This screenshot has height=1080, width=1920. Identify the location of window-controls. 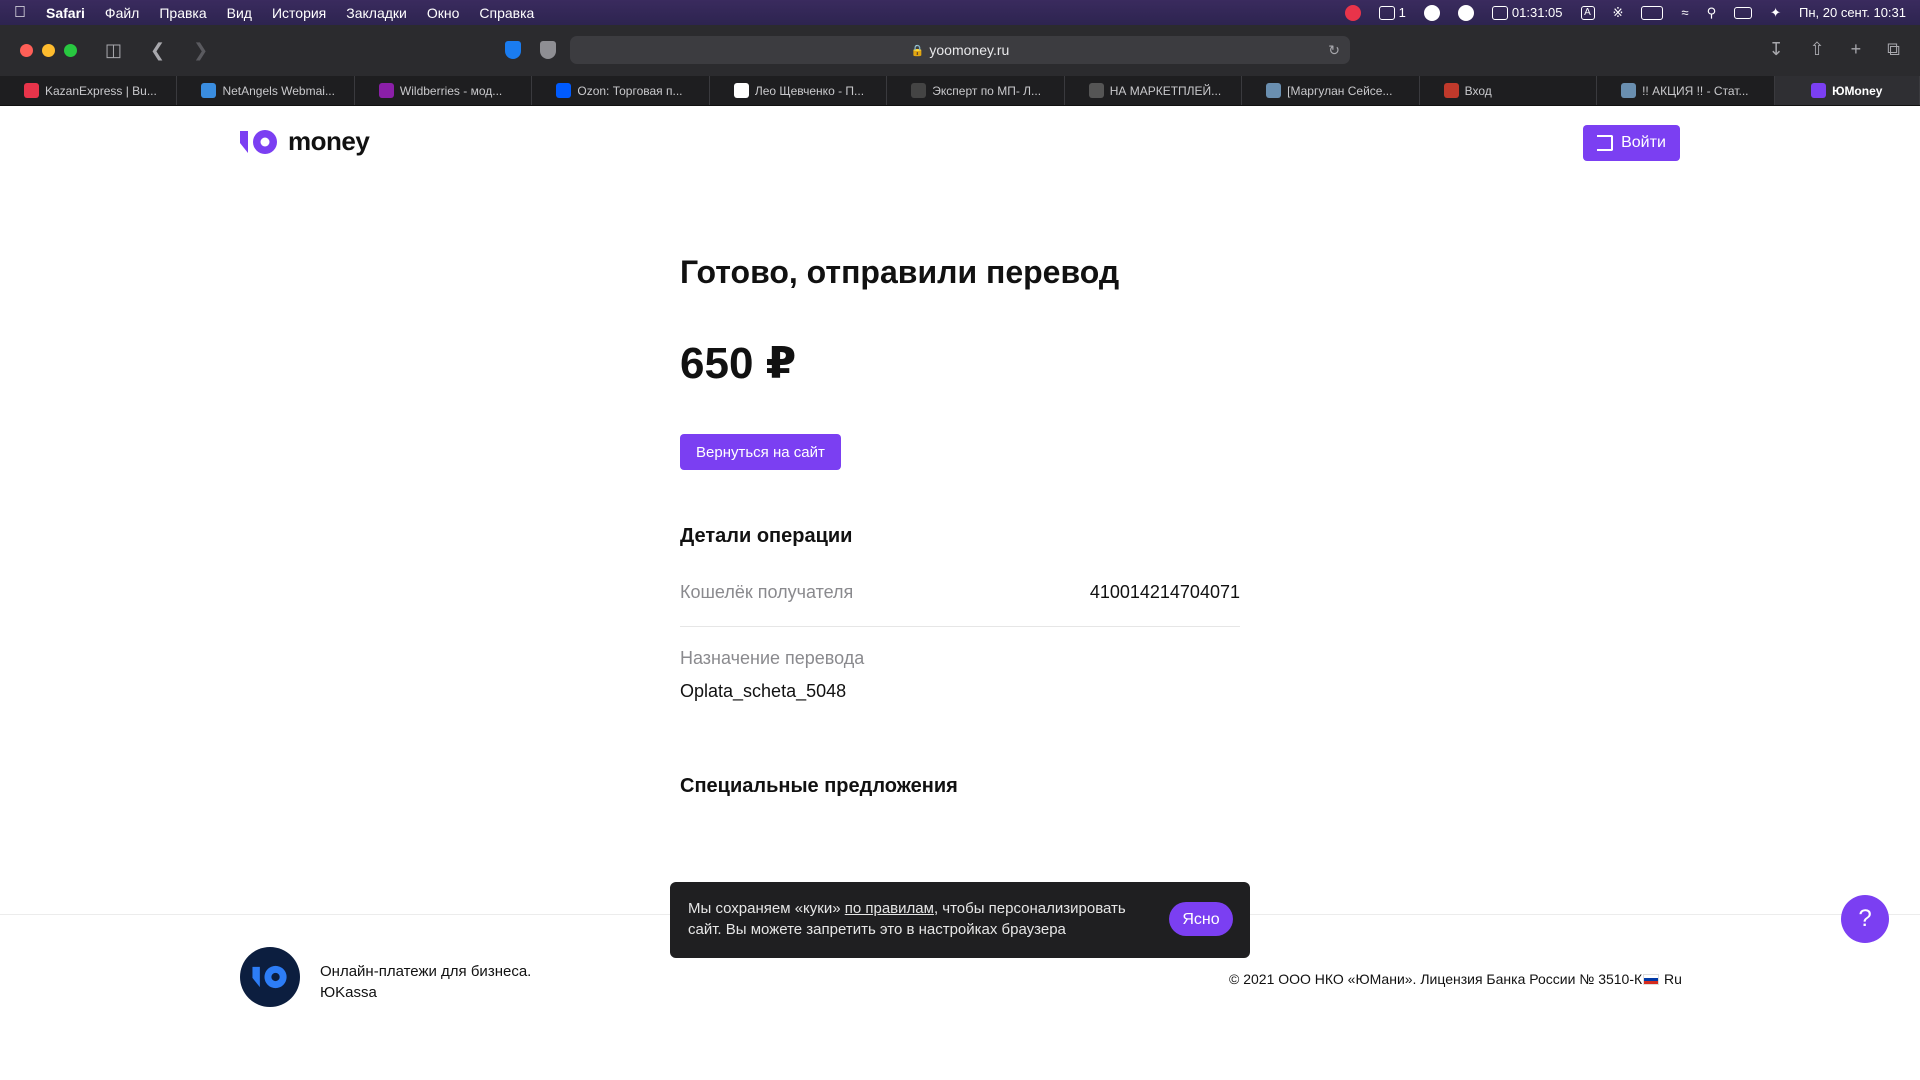
(48, 50).